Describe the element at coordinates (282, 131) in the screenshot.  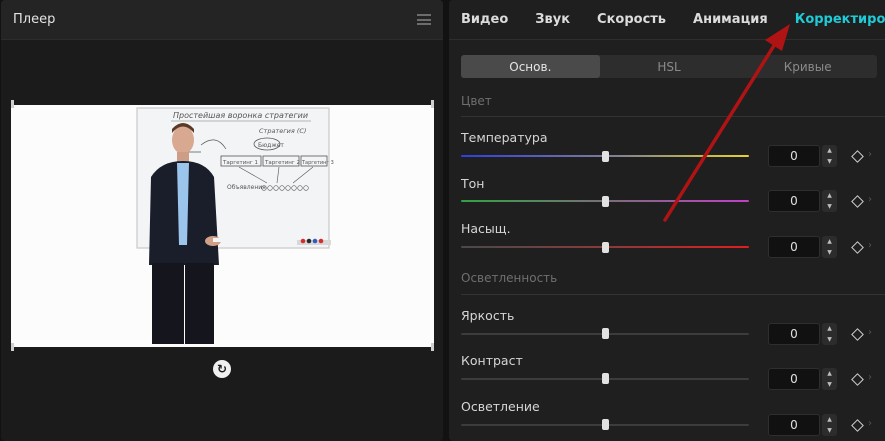
I see `board-subtitle-text: Стратегия (С)` at that location.